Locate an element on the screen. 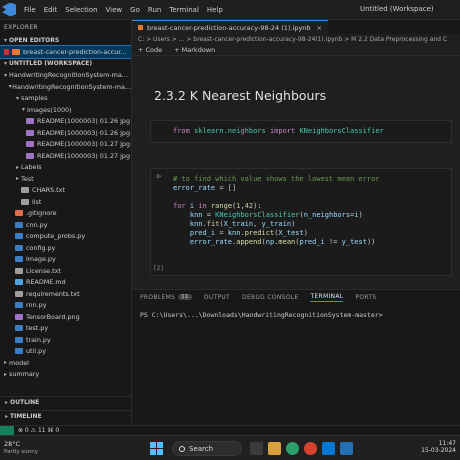 Image resolution: width=460 pixels, height=460 pixels. tree-file: train.py is located at coordinates (65, 340).